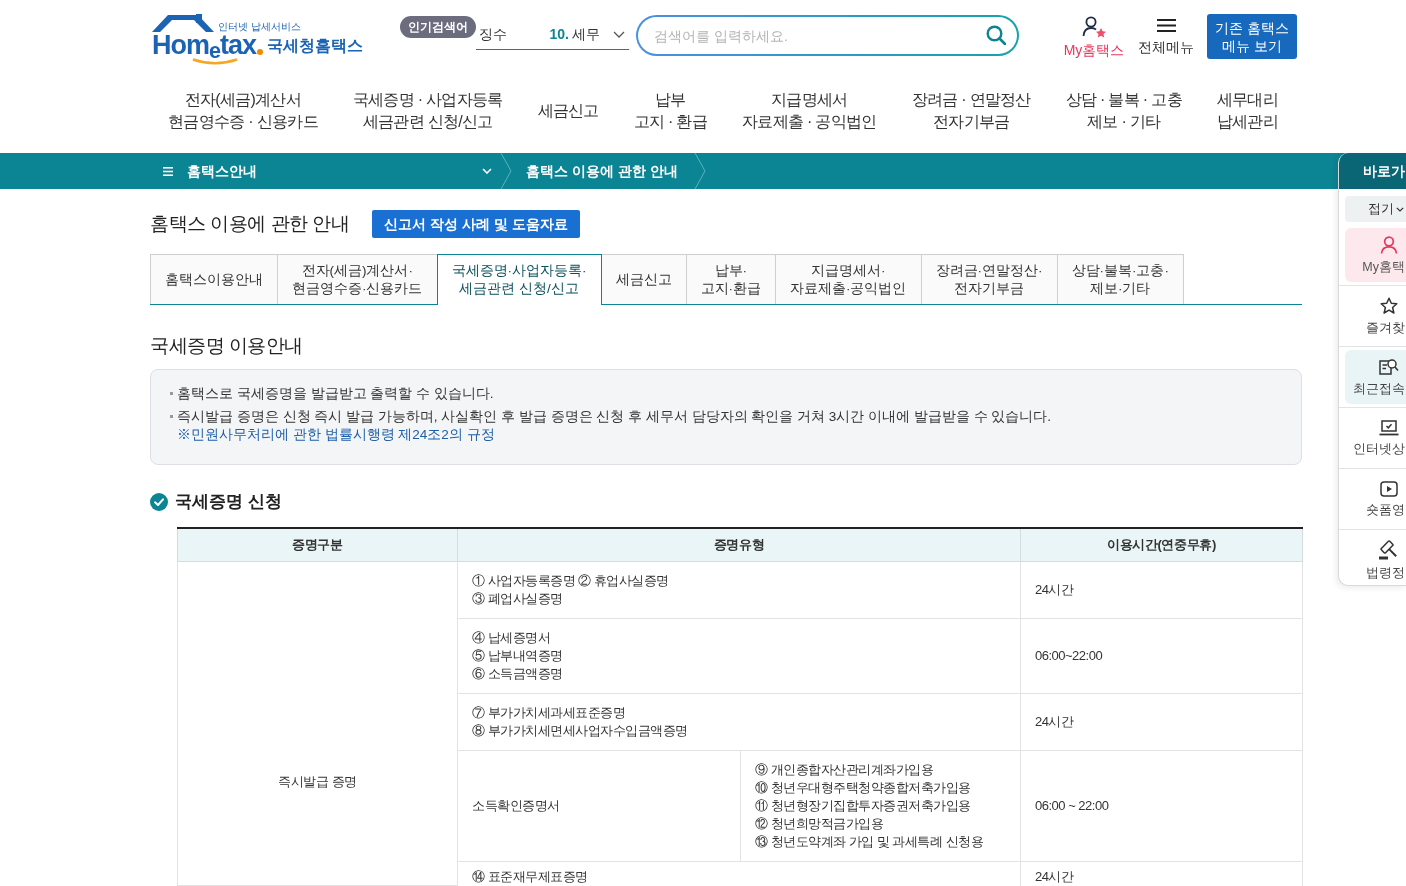 This screenshot has height=886, width=1406. Describe the element at coordinates (670, 111) in the screenshot. I see `main-menu-link: 납부 고지 · 환급` at that location.